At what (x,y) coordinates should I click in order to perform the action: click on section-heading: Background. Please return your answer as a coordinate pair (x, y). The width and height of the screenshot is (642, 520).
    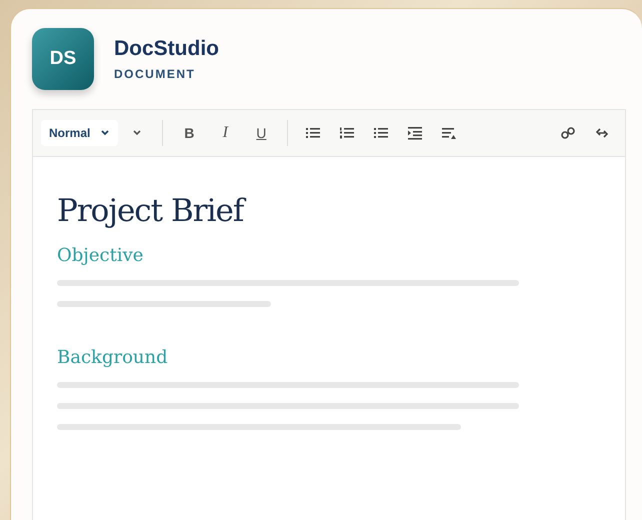
    Looking at the image, I should click on (113, 357).